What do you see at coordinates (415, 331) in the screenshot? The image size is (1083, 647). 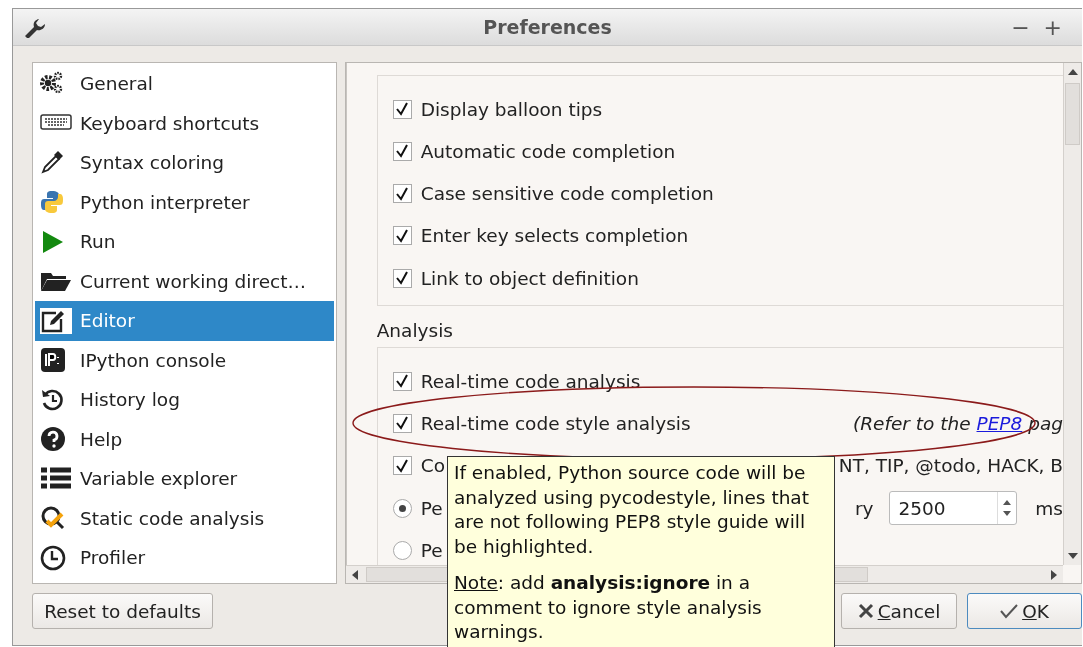 I see `section-title: Analysis` at bounding box center [415, 331].